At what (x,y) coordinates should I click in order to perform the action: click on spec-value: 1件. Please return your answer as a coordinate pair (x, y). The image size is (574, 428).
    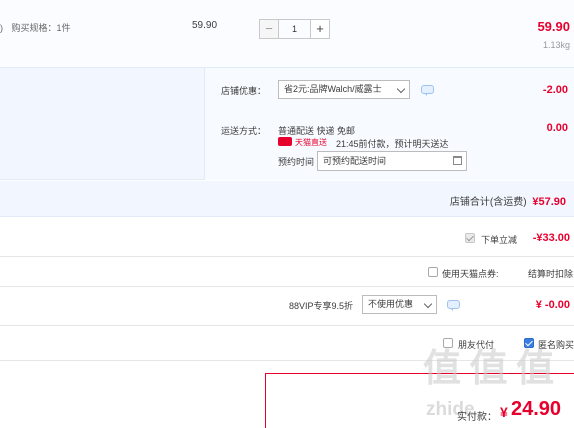
    Looking at the image, I should click on (63, 28).